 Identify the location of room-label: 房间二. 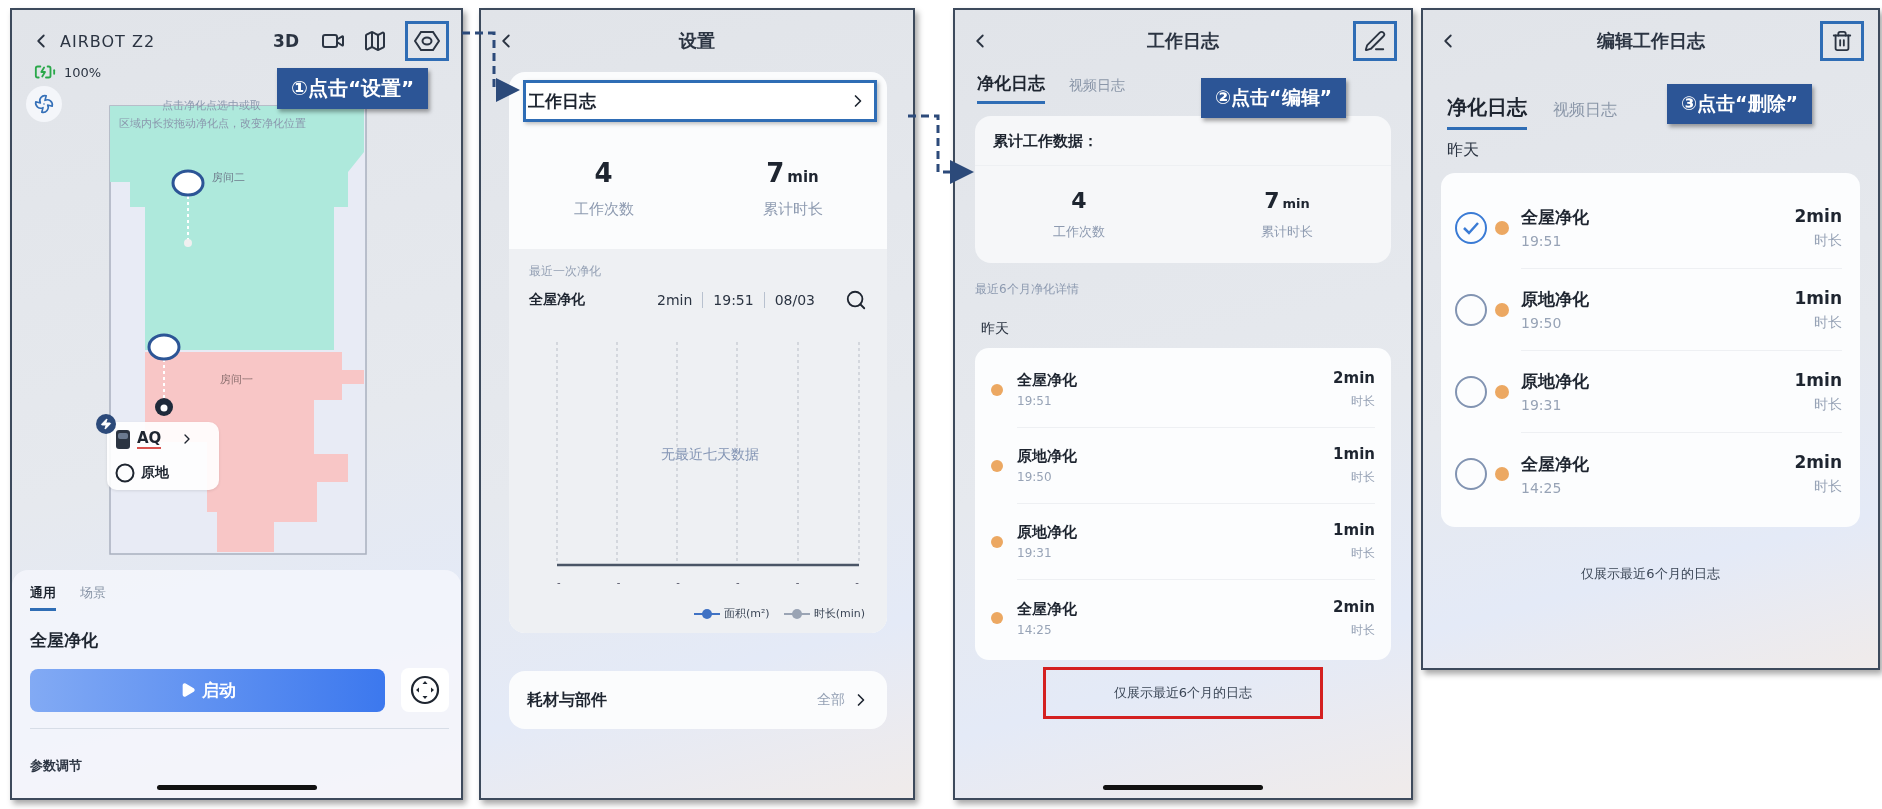
(228, 177).